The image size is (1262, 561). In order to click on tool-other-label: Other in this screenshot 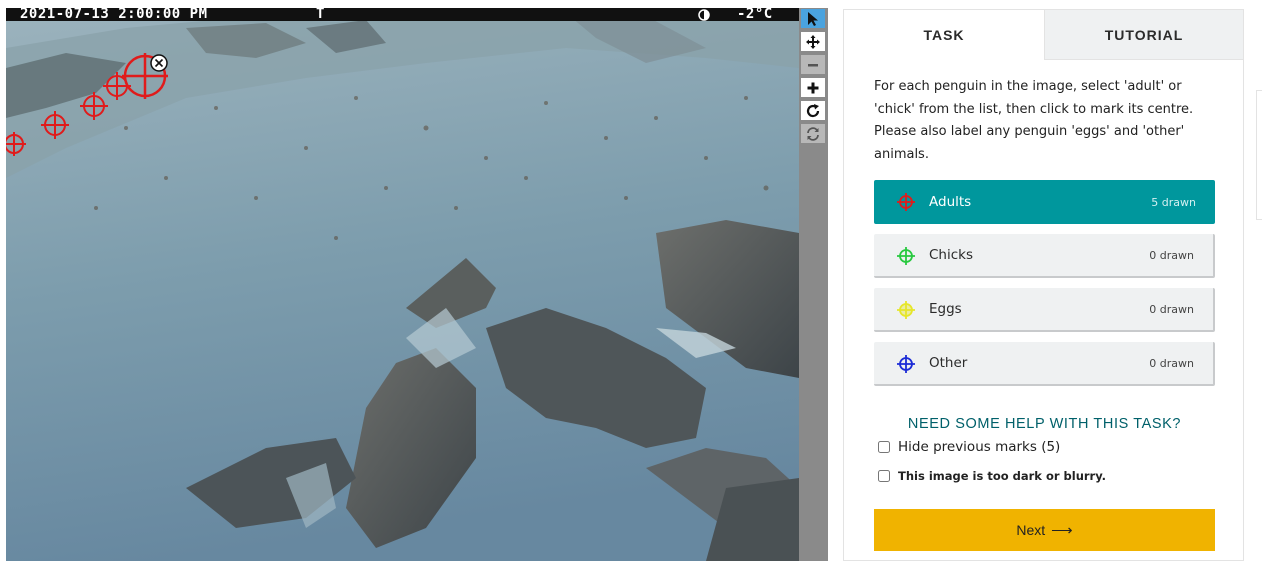, I will do `click(948, 363)`.